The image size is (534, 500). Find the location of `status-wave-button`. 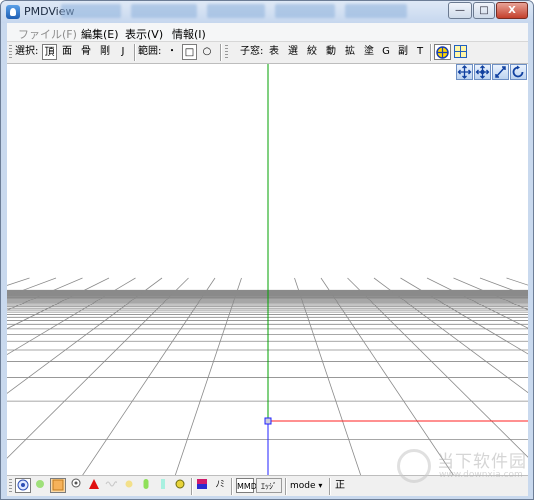

status-wave-button is located at coordinates (111, 485).